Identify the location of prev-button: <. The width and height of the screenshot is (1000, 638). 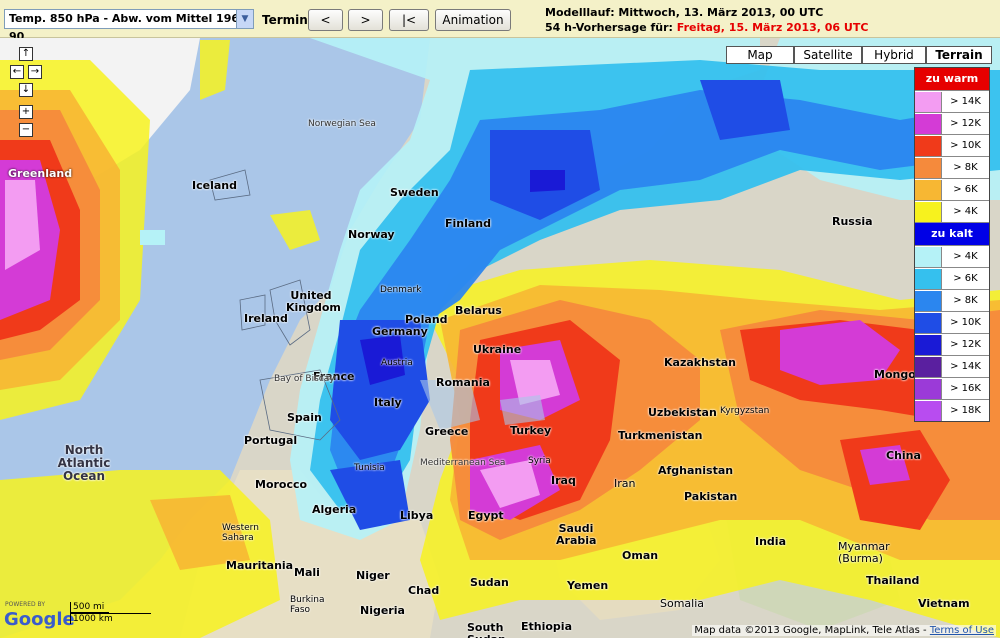
(325, 20).